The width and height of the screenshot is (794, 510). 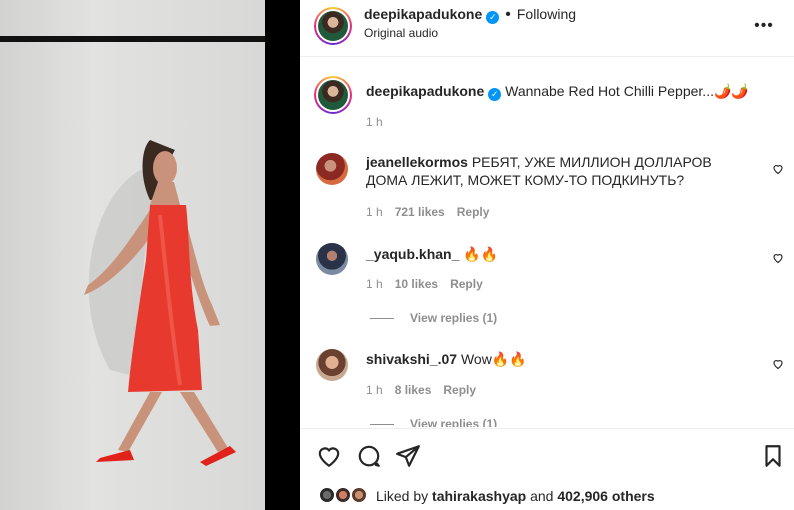 What do you see at coordinates (479, 496) in the screenshot?
I see `liked-by-user: tahirakashyap` at bounding box center [479, 496].